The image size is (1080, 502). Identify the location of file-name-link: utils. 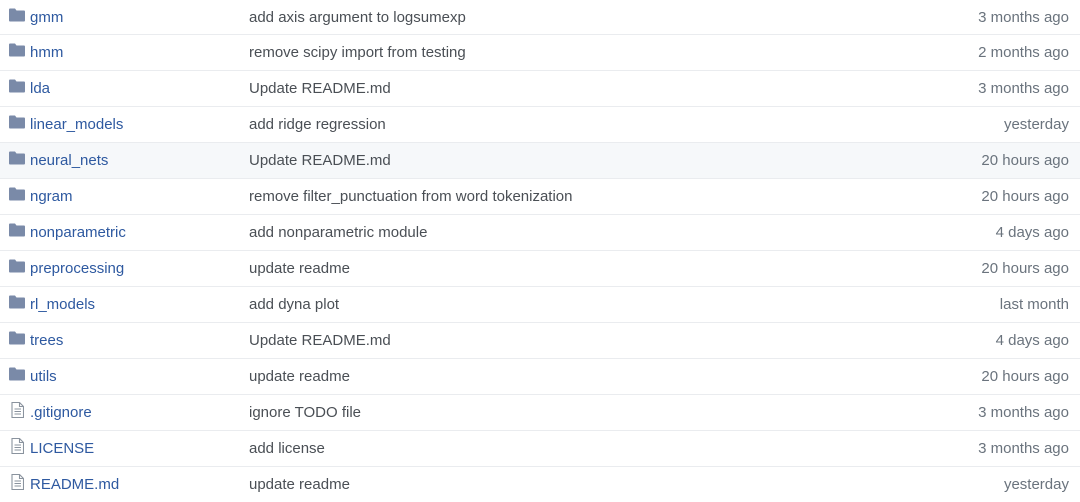
(139, 376).